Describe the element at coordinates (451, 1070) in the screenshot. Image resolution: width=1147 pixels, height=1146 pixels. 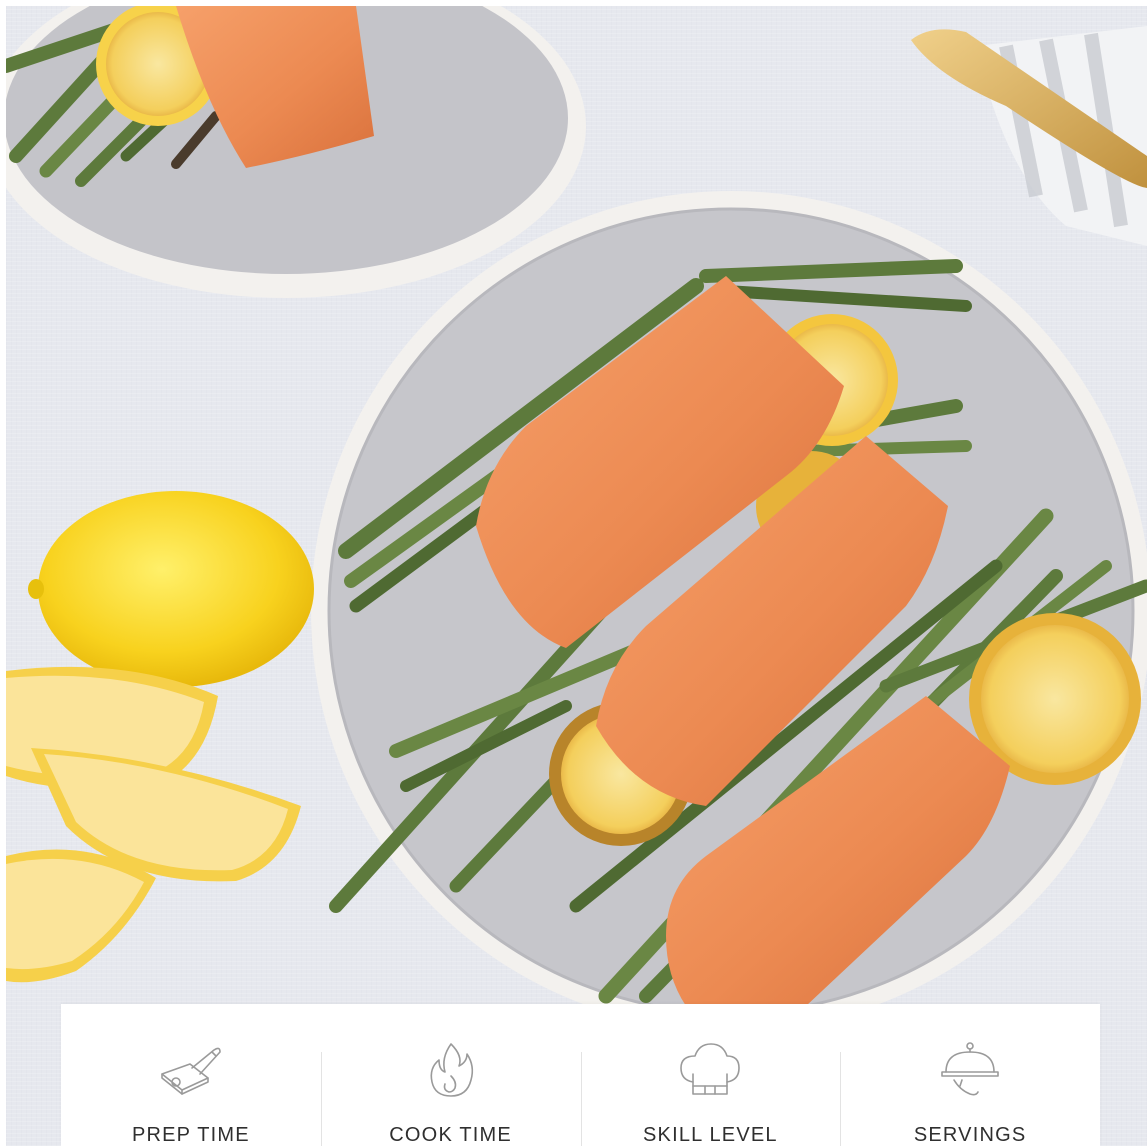
I see `flame-icon` at that location.